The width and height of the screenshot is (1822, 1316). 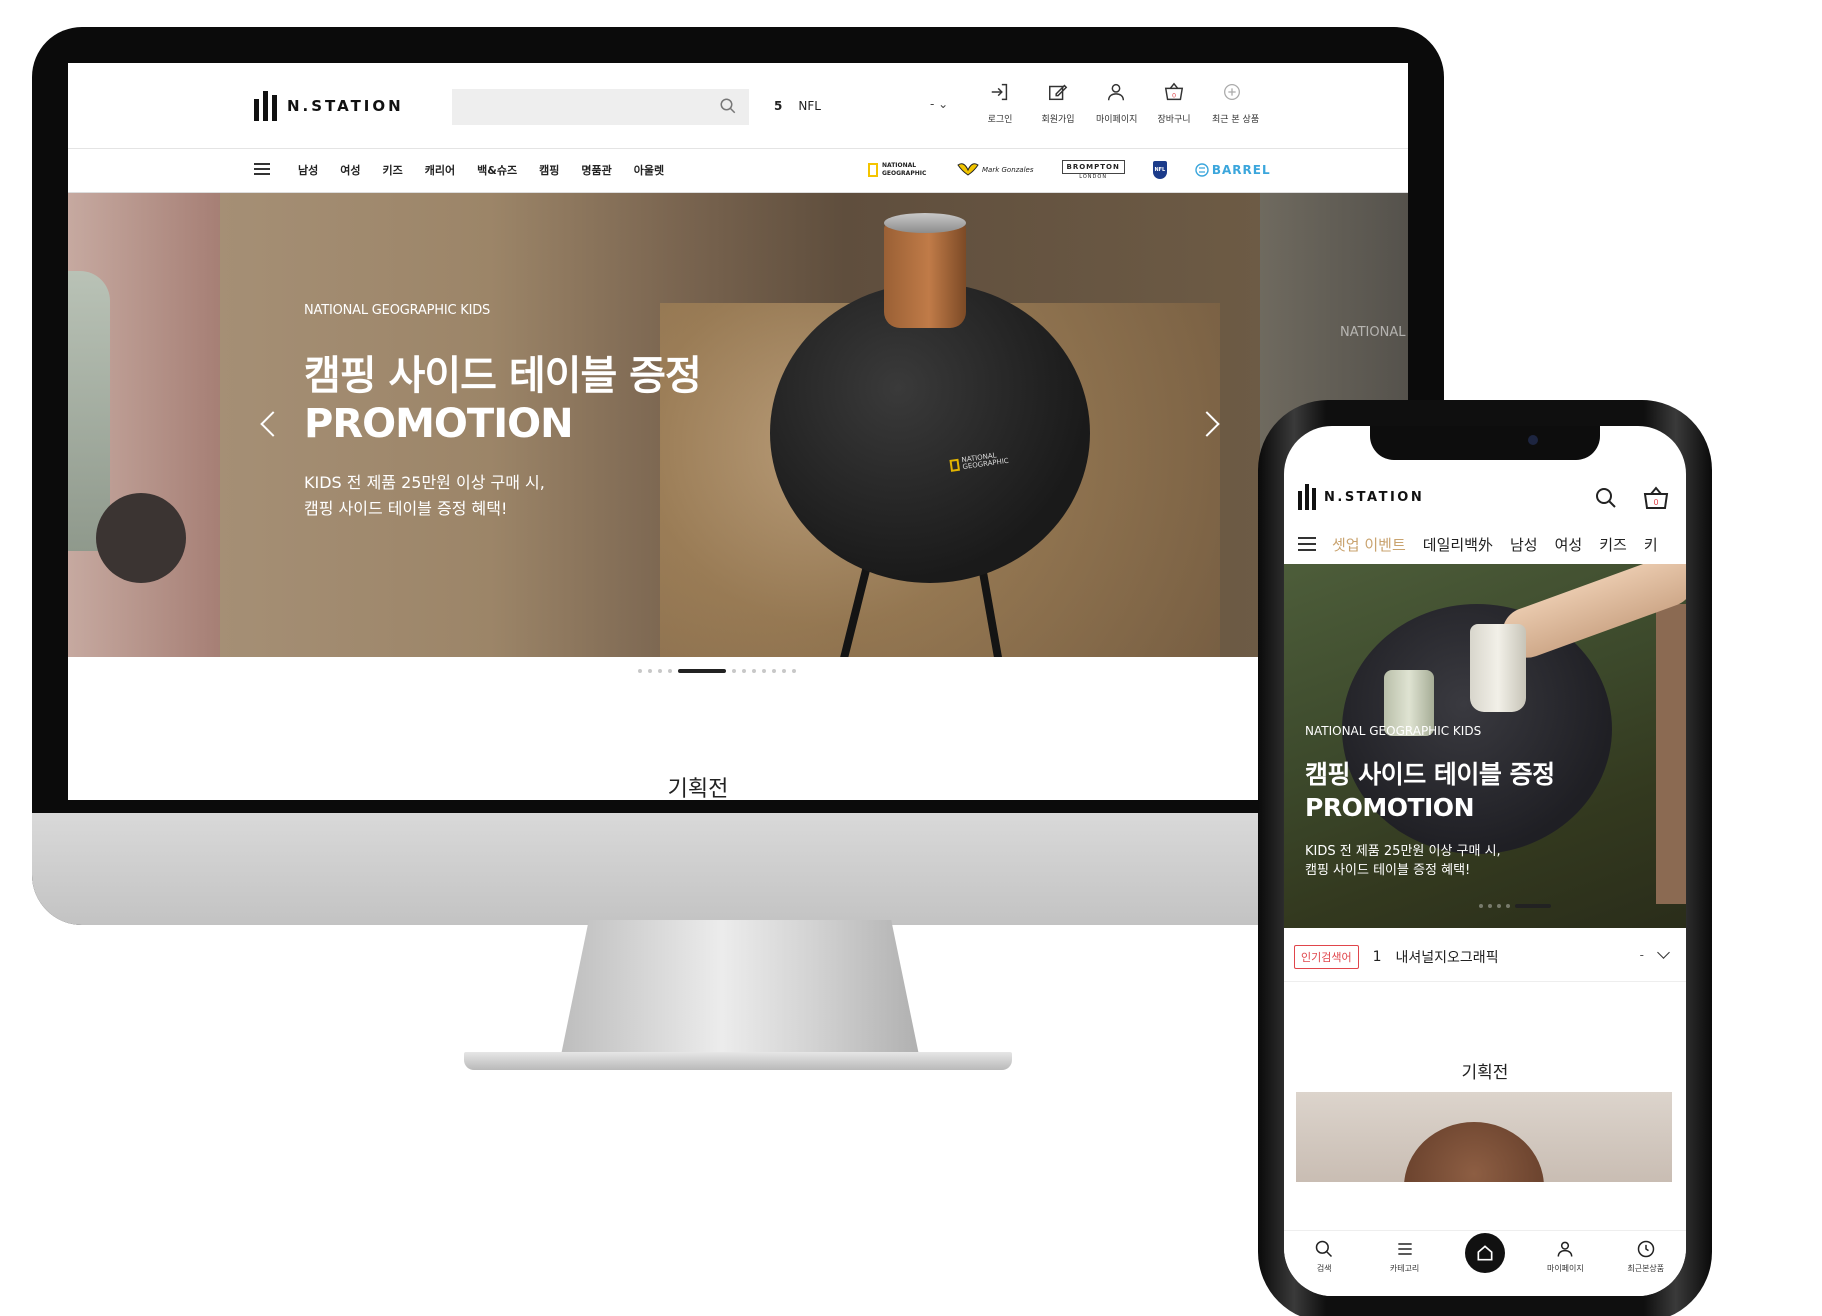 What do you see at coordinates (440, 170) in the screenshot?
I see `nav-item-carrier: 캐리어` at bounding box center [440, 170].